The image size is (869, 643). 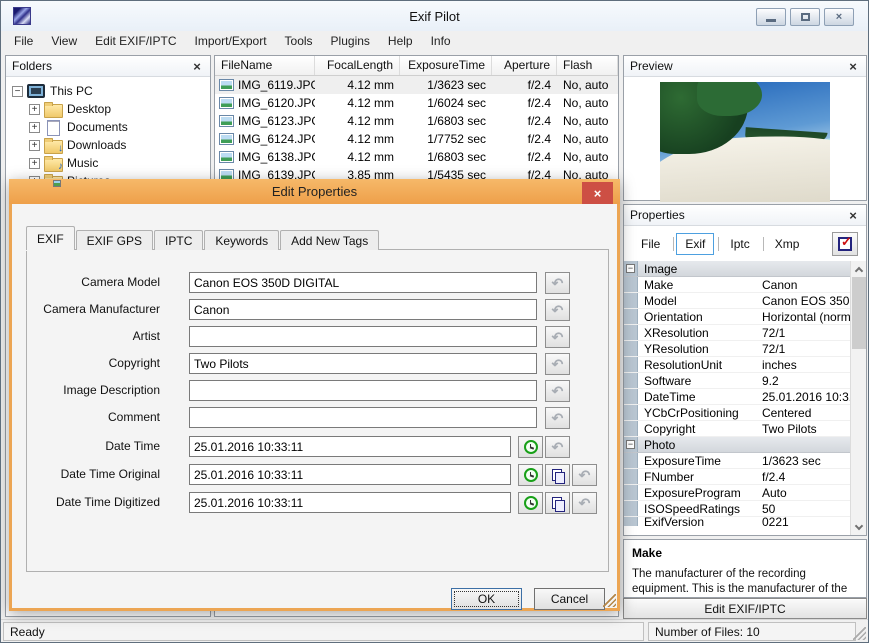 What do you see at coordinates (650, 244) in the screenshot?
I see `properties-tab-file: File` at bounding box center [650, 244].